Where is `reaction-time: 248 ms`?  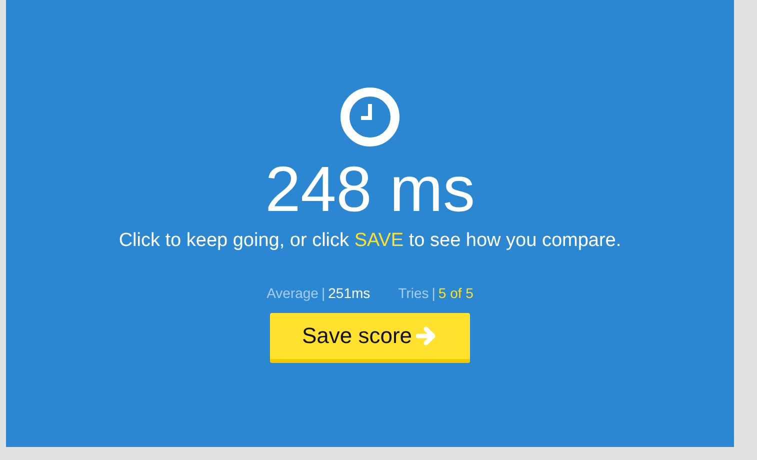 reaction-time: 248 ms is located at coordinates (370, 189).